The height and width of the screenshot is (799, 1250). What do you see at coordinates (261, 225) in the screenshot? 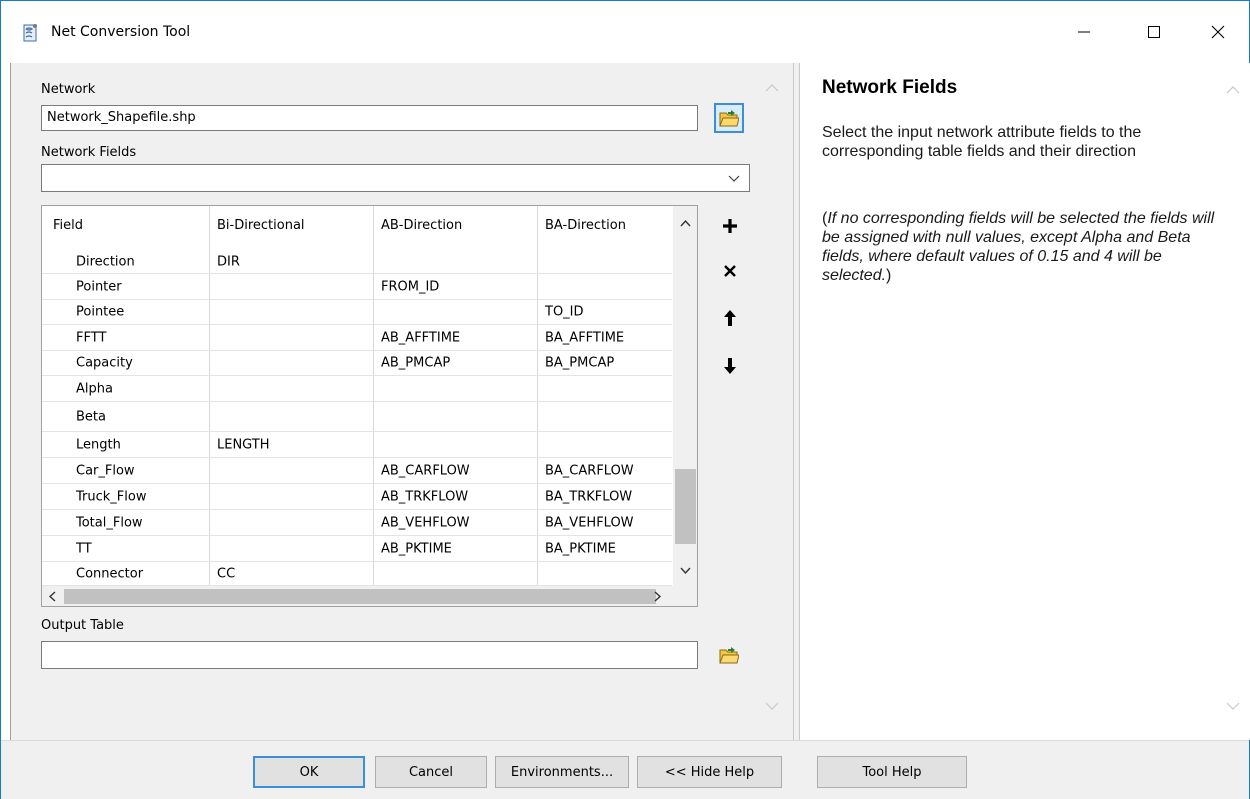
I see `column-header-bi-directional: Bi-Directional` at bounding box center [261, 225].